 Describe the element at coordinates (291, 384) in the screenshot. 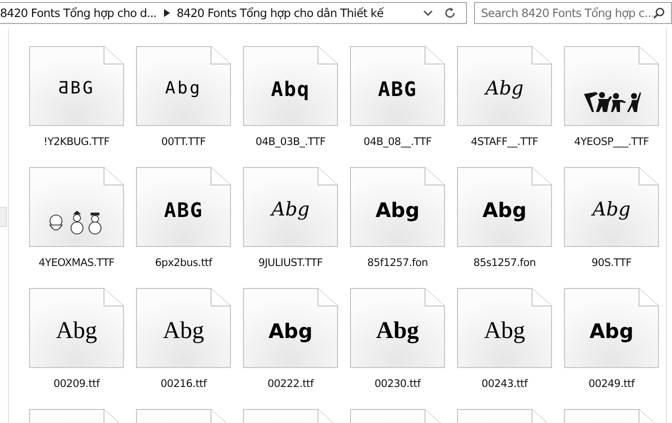

I see `file-name: 00222.ttf` at that location.